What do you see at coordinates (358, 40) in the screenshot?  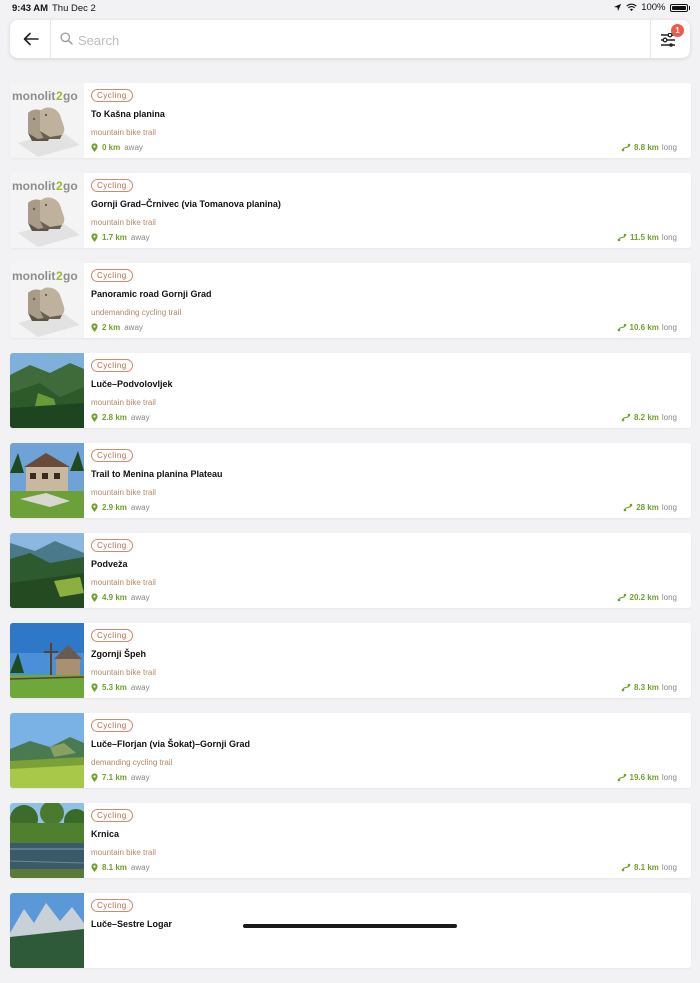 I see `search-input` at bounding box center [358, 40].